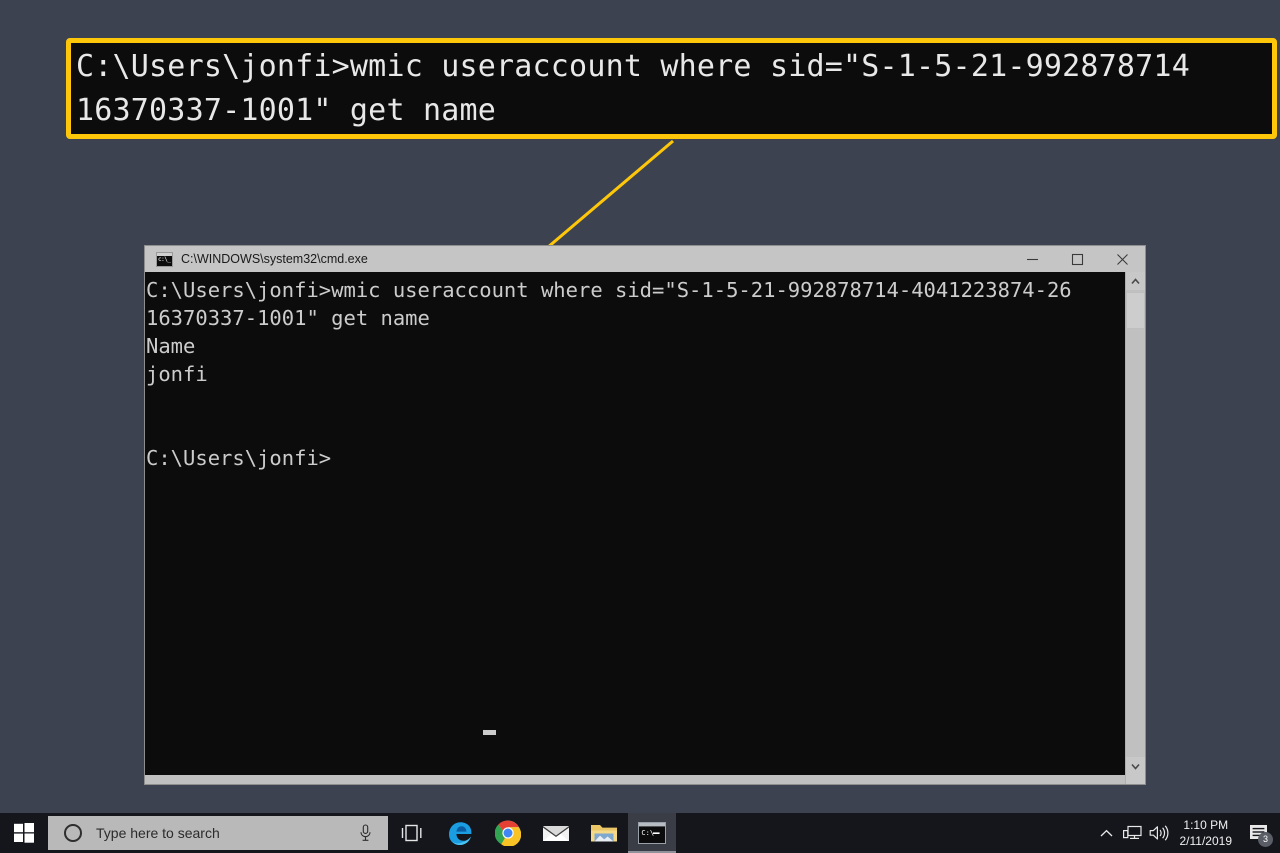  What do you see at coordinates (1135, 310) in the screenshot?
I see `scrollbar-thumb` at bounding box center [1135, 310].